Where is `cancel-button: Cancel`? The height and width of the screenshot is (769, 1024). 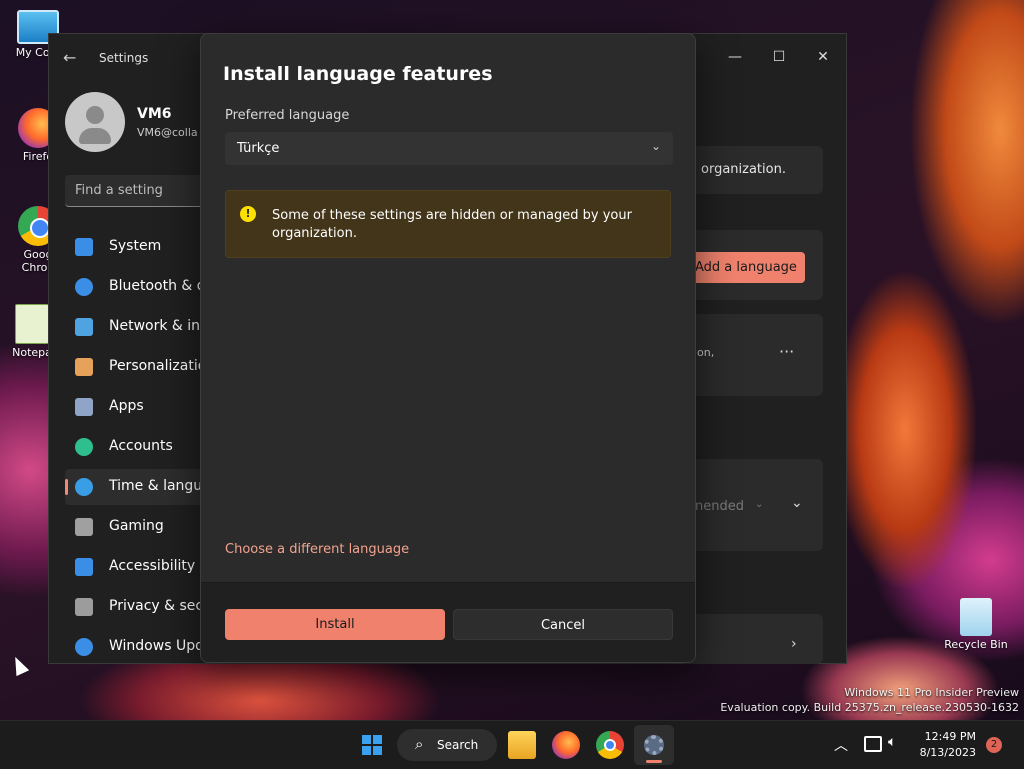
cancel-button: Cancel is located at coordinates (563, 624).